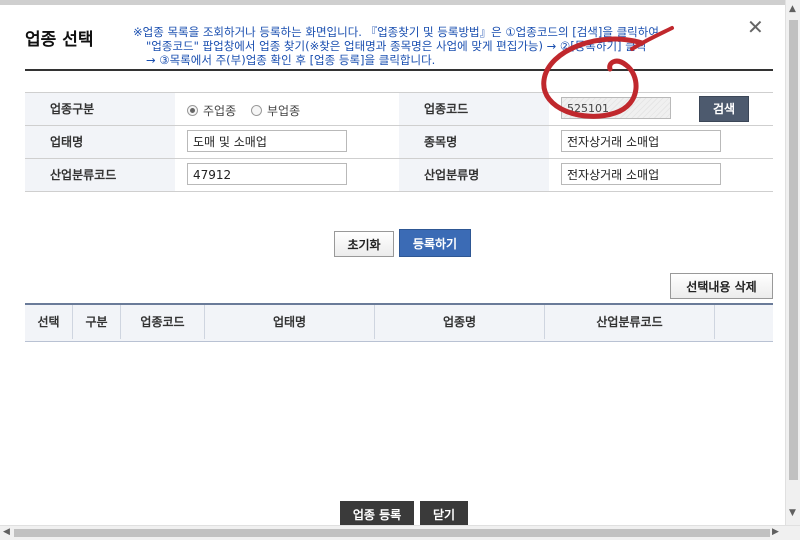 The width and height of the screenshot is (800, 540). I want to click on col-type: 구분, so click(97, 322).